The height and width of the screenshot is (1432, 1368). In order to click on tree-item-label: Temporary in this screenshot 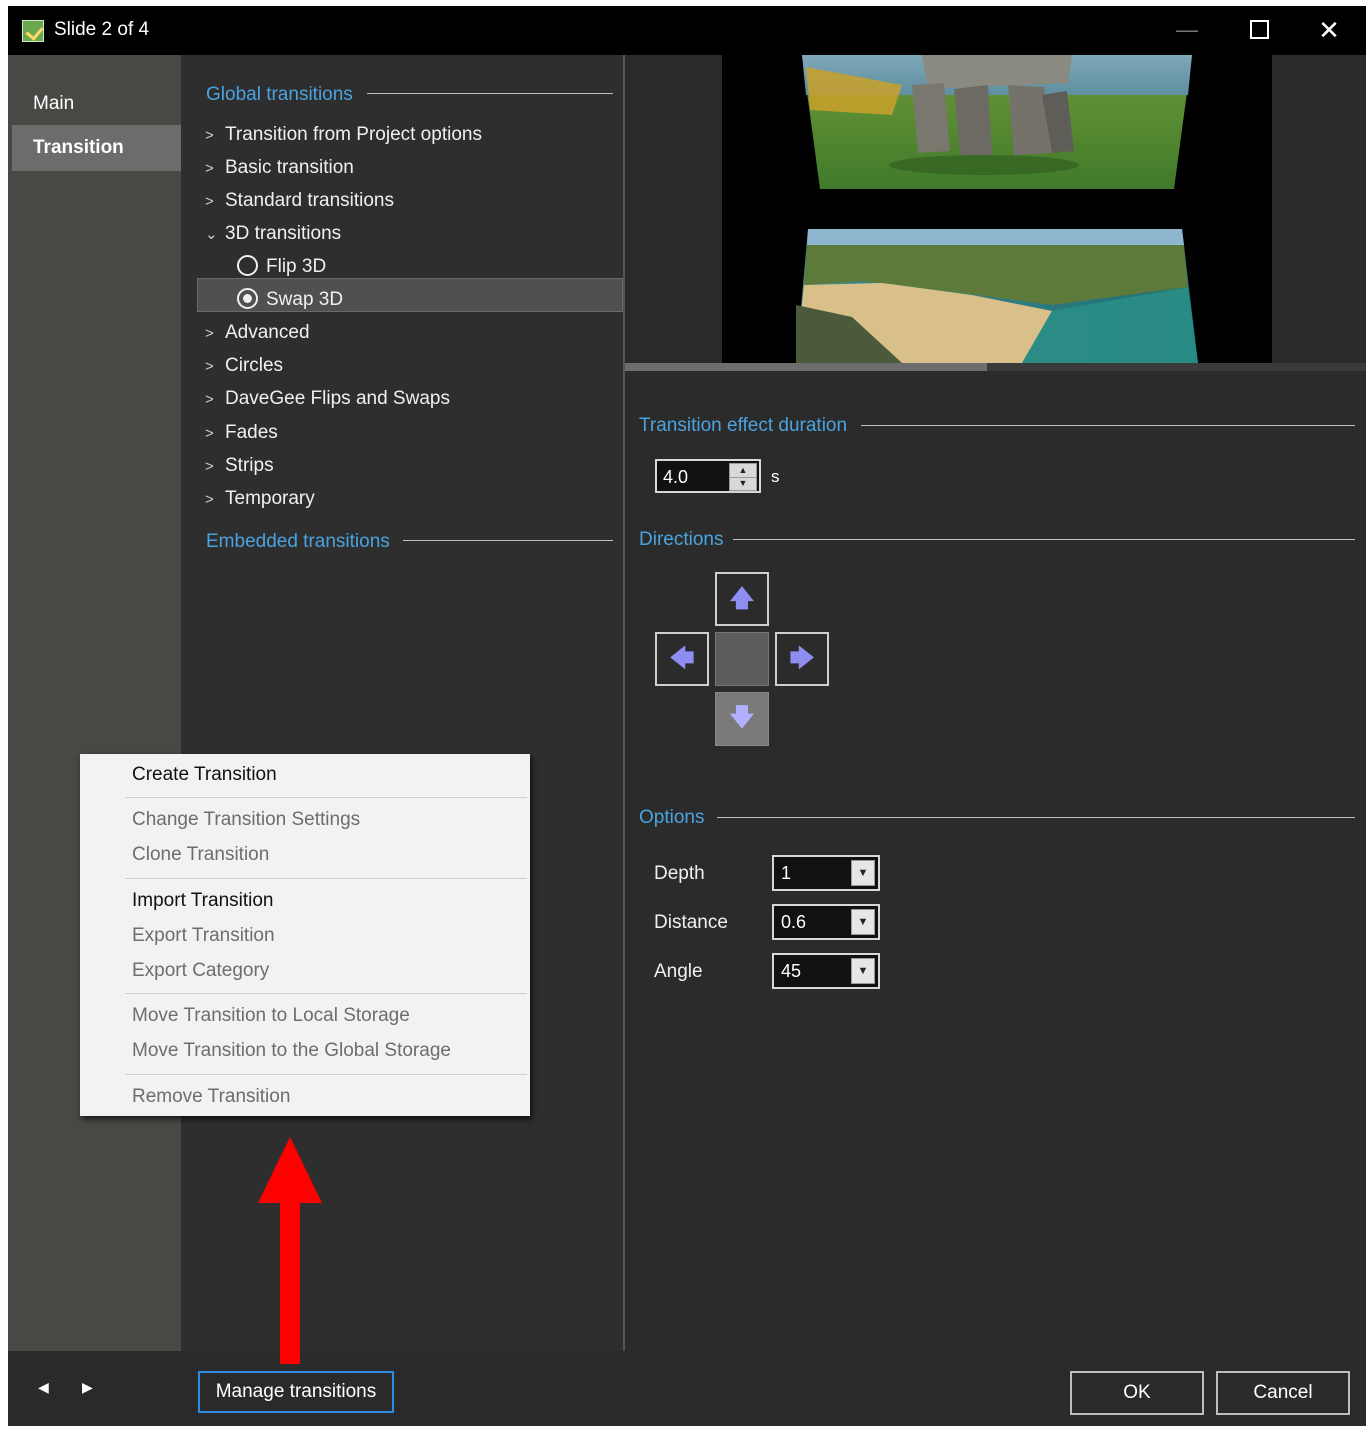, I will do `click(270, 498)`.